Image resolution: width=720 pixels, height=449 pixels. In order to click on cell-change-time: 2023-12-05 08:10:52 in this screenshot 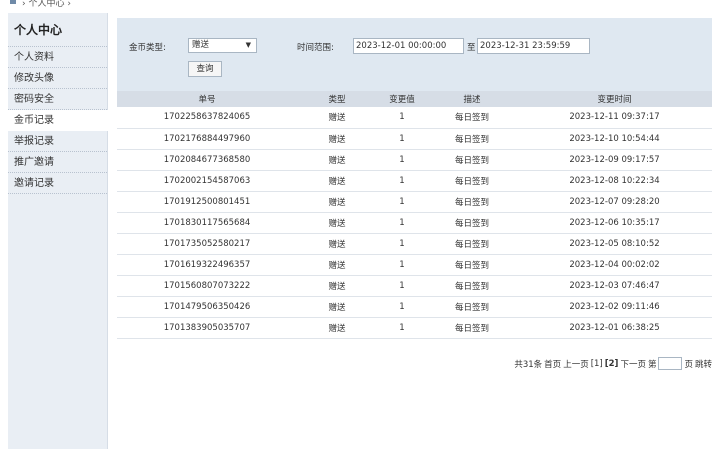, I will do `click(614, 244)`.